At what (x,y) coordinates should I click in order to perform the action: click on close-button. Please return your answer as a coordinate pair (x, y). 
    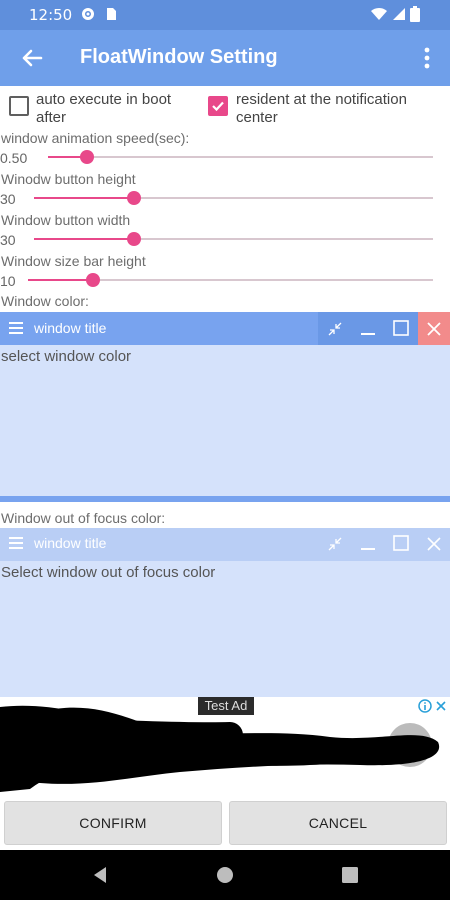
    Looking at the image, I should click on (434, 328).